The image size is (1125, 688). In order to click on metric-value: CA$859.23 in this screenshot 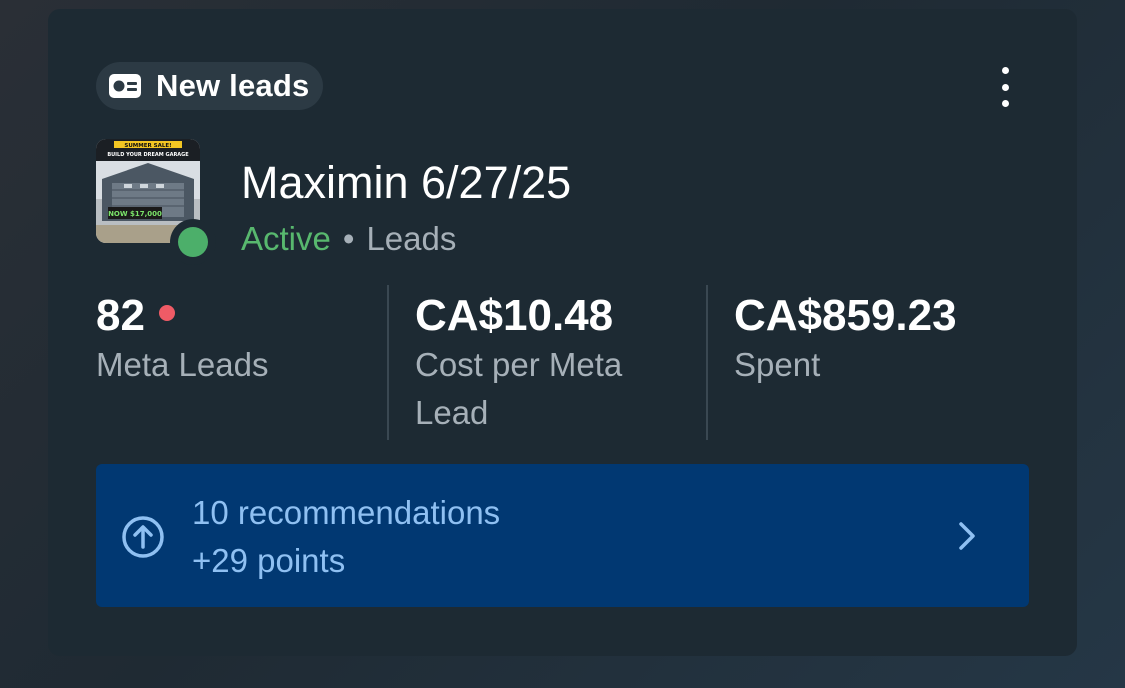, I will do `click(845, 315)`.